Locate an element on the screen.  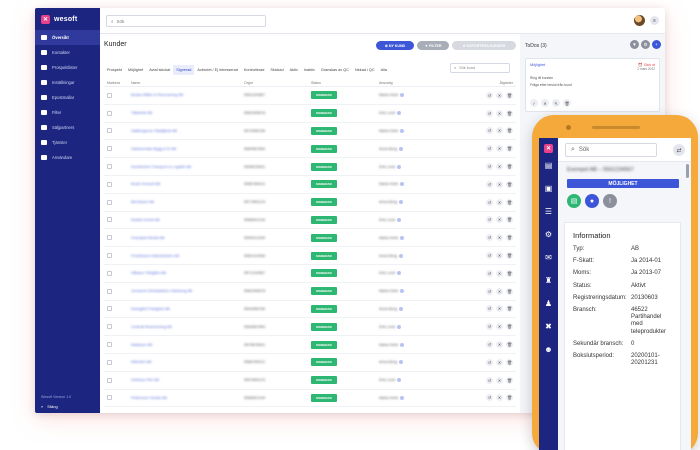
todo-add-icon: + is located at coordinates (656, 44).